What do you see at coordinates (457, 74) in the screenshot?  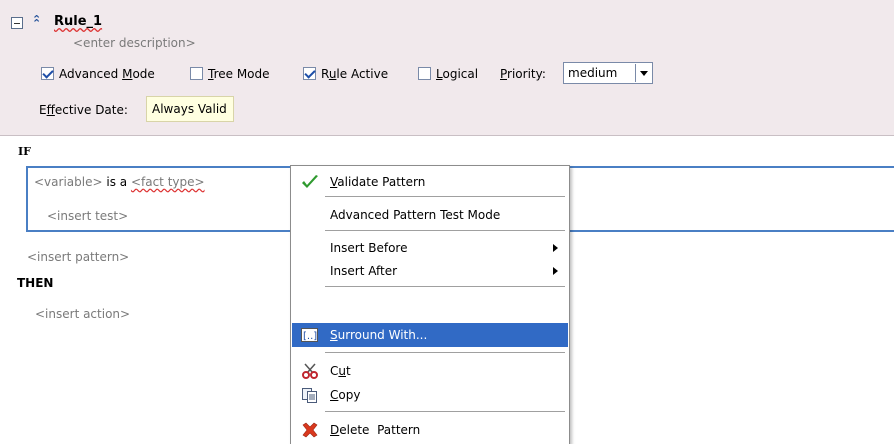 I see `logical-label: Logical` at bounding box center [457, 74].